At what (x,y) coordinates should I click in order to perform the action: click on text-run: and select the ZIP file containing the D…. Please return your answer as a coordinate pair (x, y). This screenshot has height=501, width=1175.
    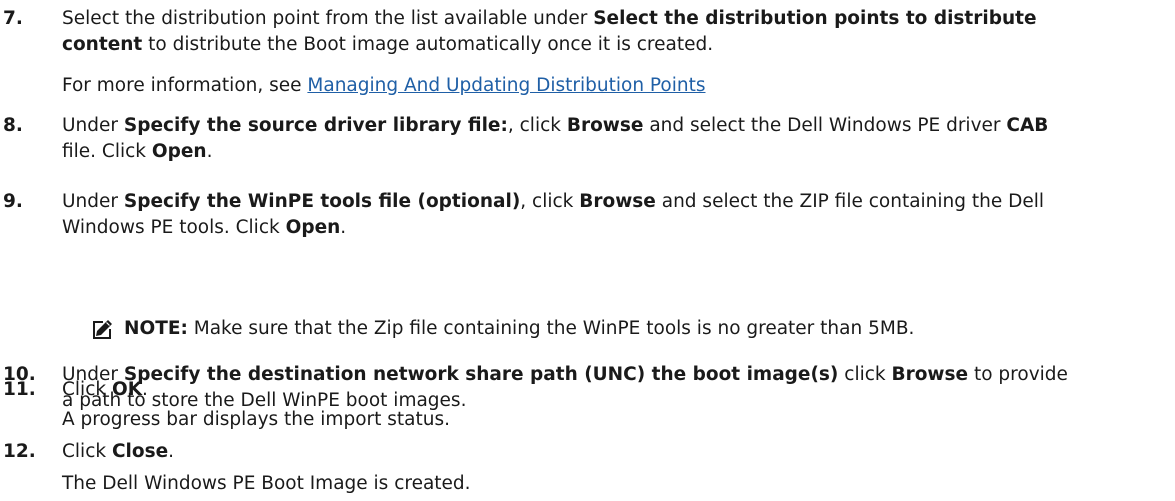
    Looking at the image, I should click on (850, 201).